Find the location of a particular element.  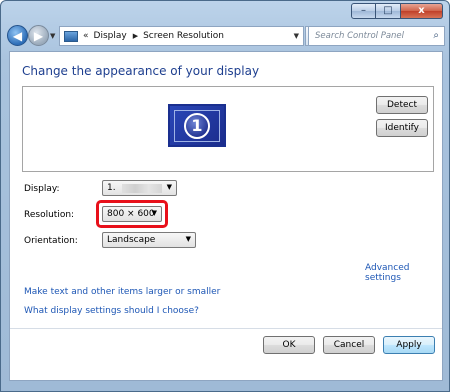

search-input: Search Control Panel ⌕ is located at coordinates (376, 36).